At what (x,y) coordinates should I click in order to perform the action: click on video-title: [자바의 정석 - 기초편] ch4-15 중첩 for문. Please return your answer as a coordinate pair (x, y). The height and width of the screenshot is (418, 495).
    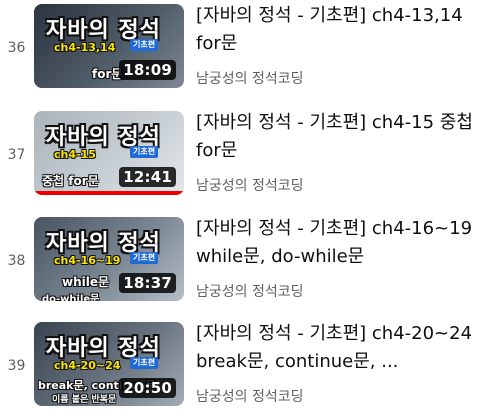
    Looking at the image, I should click on (338, 137).